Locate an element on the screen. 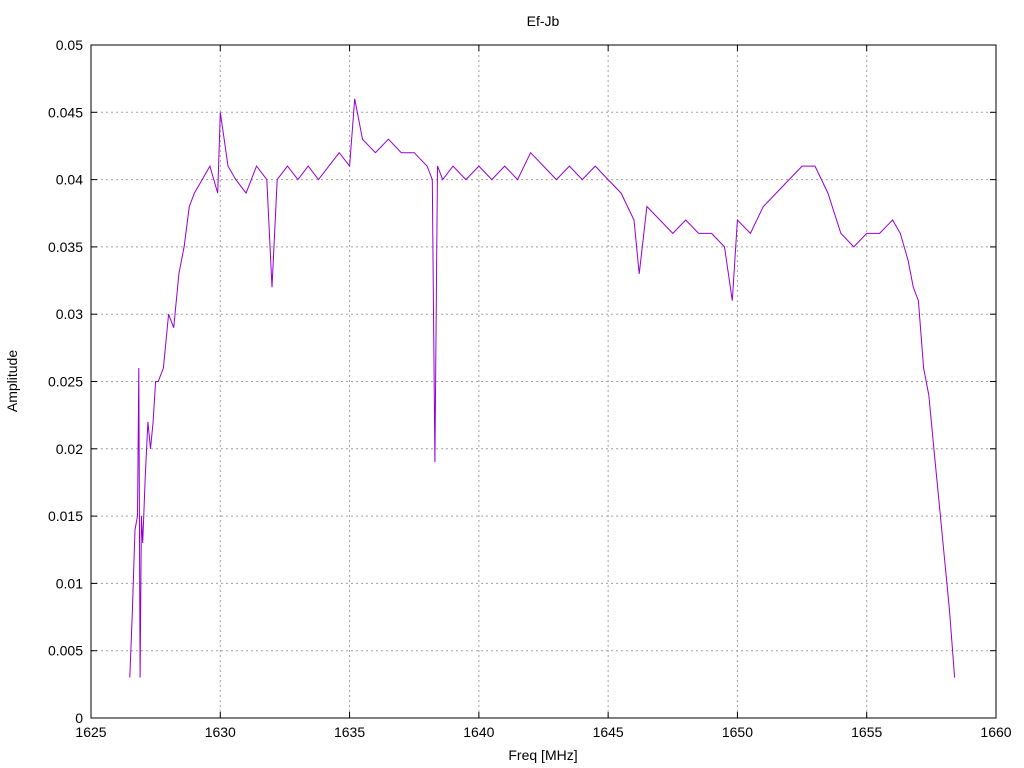  y-tick-label: 0.05 is located at coordinates (69, 45).